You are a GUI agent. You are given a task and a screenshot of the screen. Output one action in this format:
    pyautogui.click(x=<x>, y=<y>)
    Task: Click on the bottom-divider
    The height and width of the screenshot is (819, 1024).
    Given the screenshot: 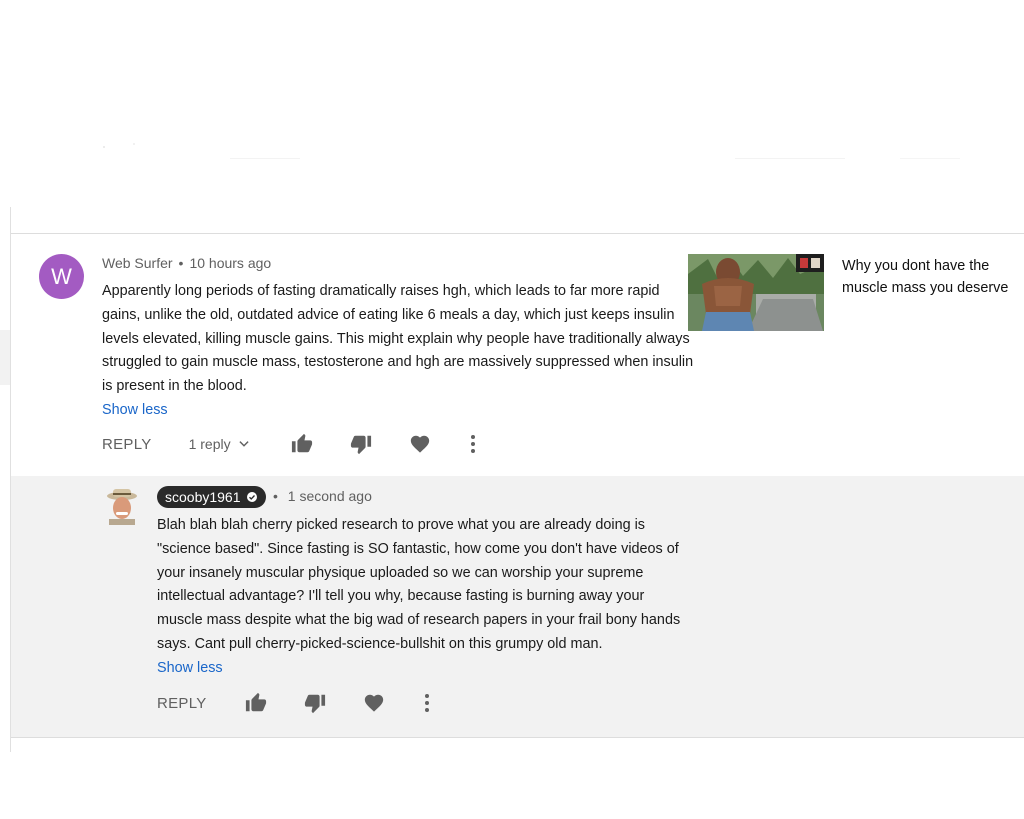 What is the action you would take?
    pyautogui.click(x=517, y=737)
    